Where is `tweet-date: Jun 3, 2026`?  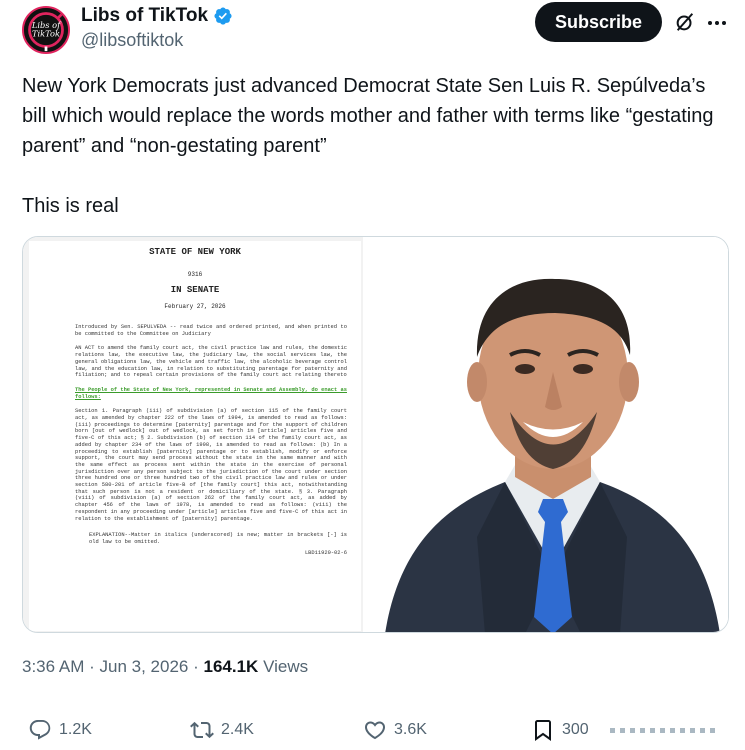
tweet-date: Jun 3, 2026 is located at coordinates (144, 666).